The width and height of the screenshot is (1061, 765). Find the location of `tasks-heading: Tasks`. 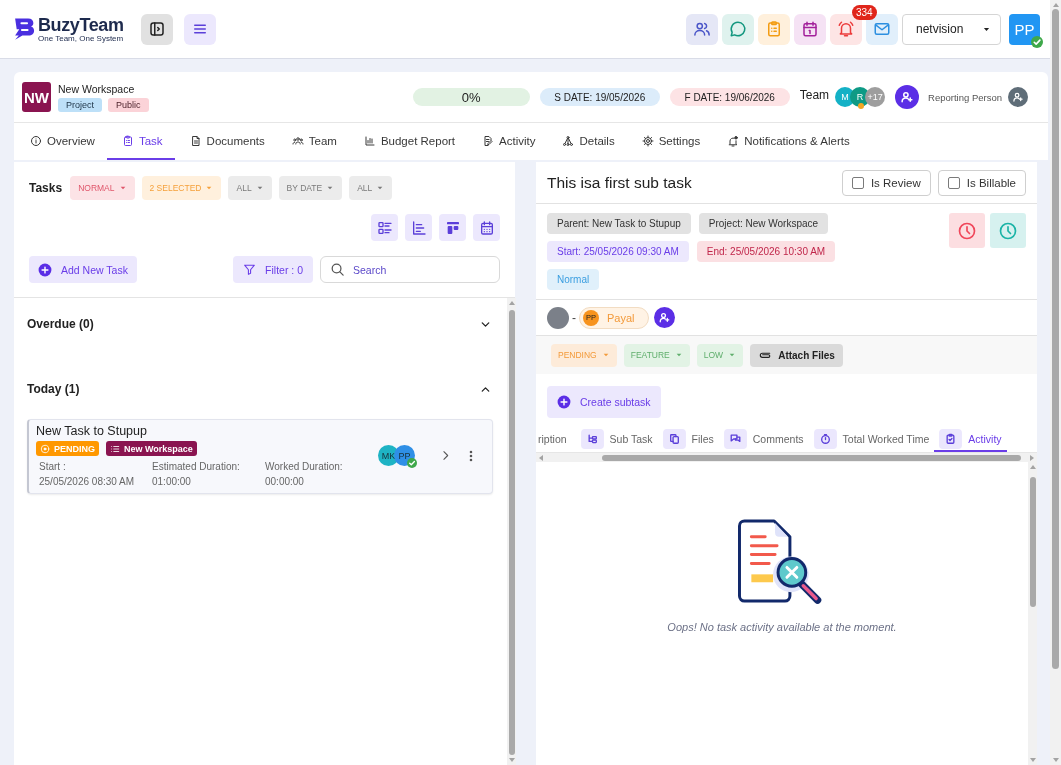

tasks-heading: Tasks is located at coordinates (46, 188).